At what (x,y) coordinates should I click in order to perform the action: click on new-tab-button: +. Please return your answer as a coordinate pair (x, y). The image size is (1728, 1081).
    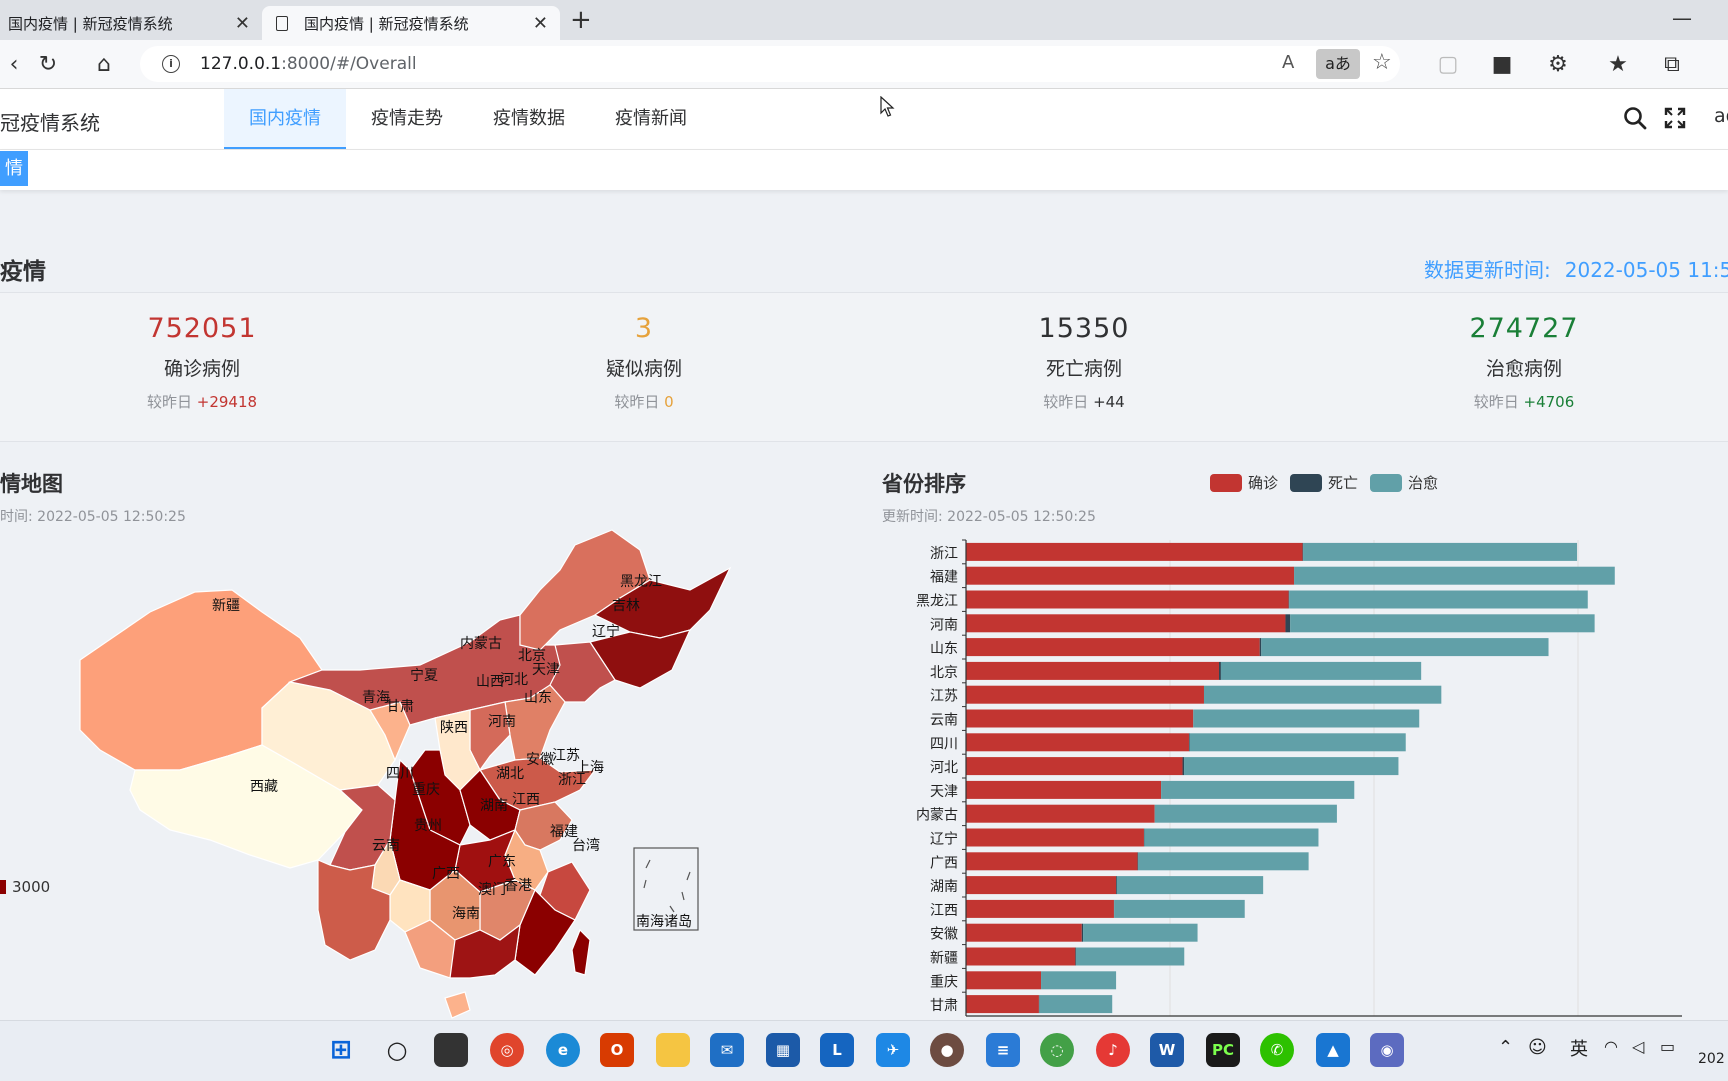
    Looking at the image, I should click on (581, 20).